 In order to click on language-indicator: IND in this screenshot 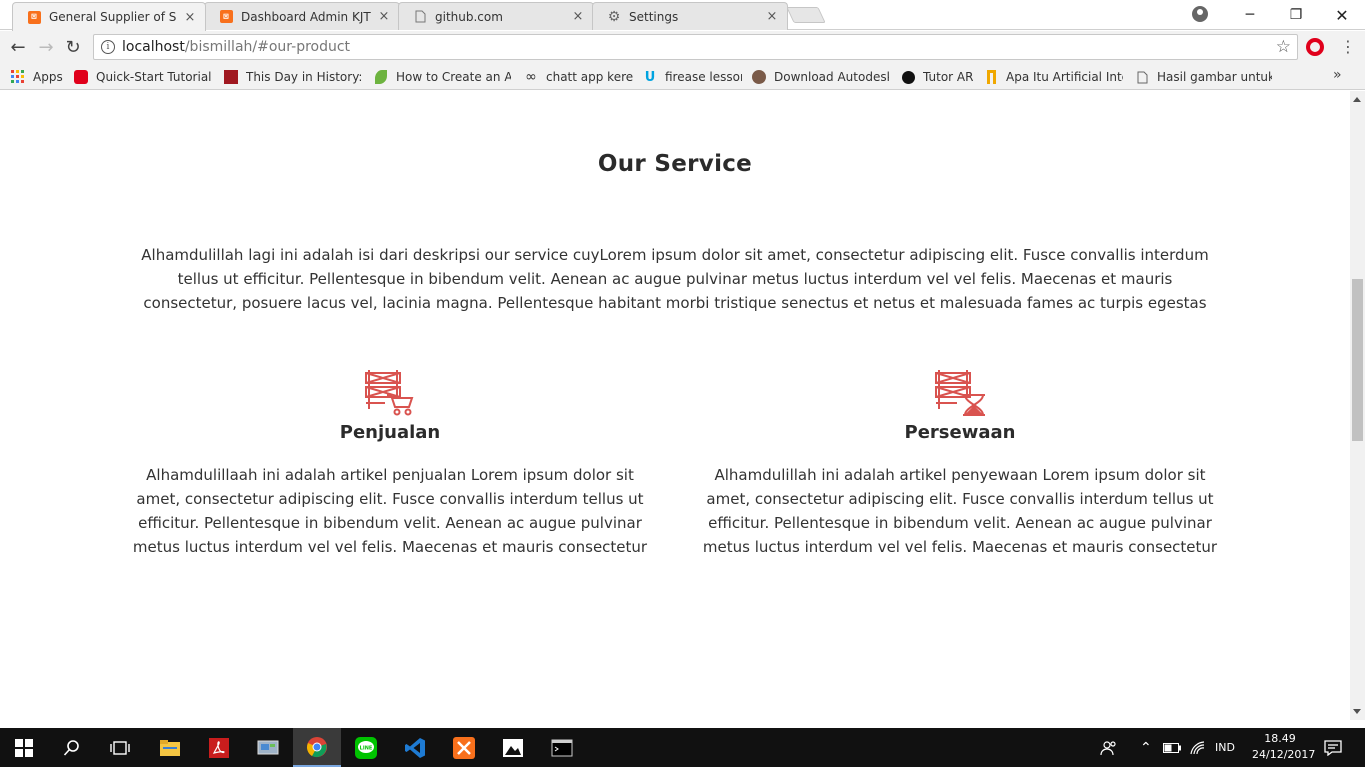, I will do `click(1225, 747)`.